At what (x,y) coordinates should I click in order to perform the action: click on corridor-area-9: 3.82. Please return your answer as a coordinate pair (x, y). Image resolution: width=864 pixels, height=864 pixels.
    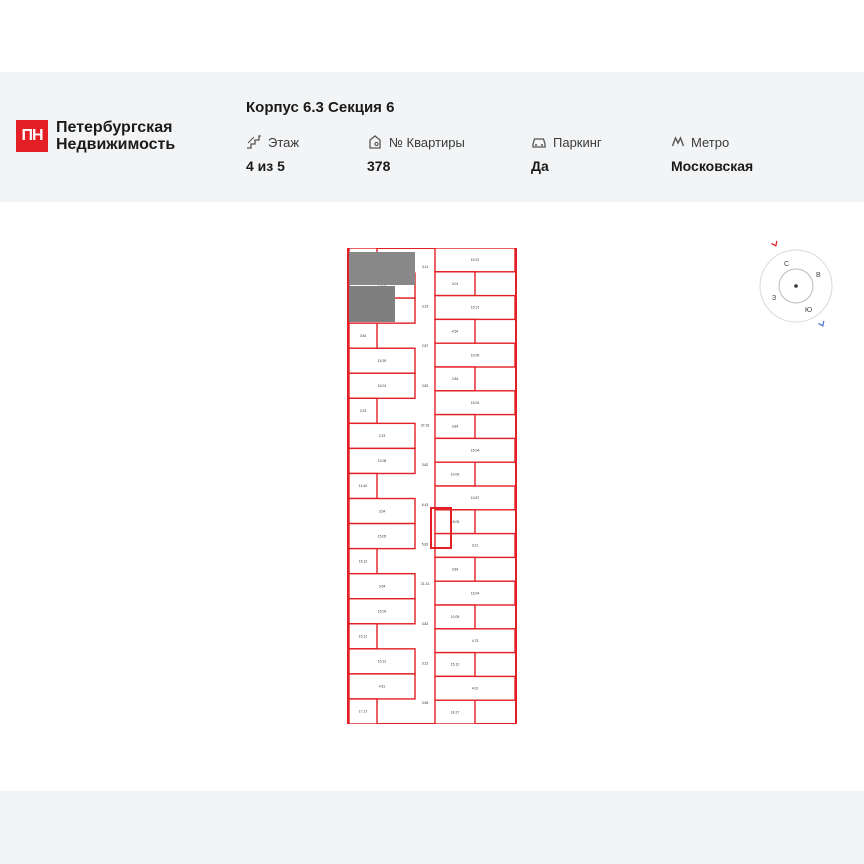
    Looking at the image, I should click on (425, 624).